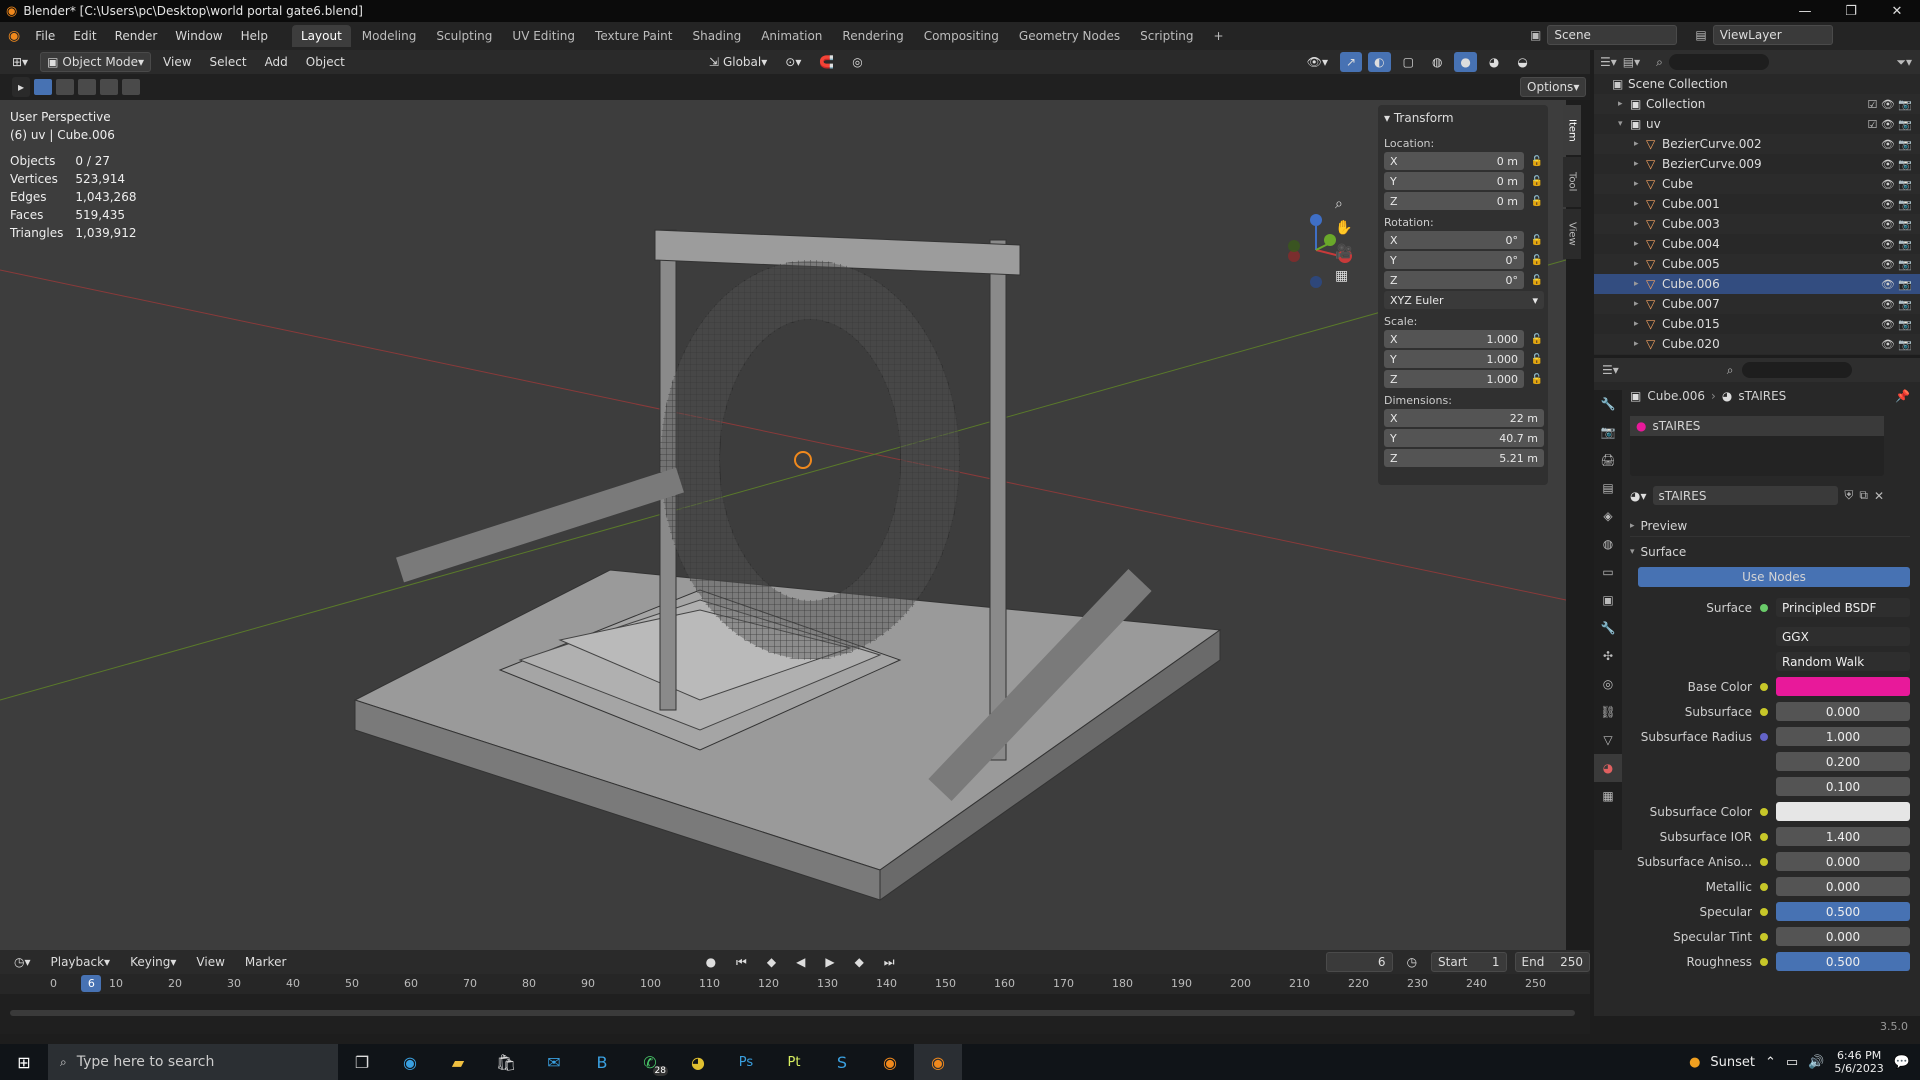 The image size is (1920, 1080). What do you see at coordinates (1851, 11) in the screenshot?
I see `maximize-button: ❐` at bounding box center [1851, 11].